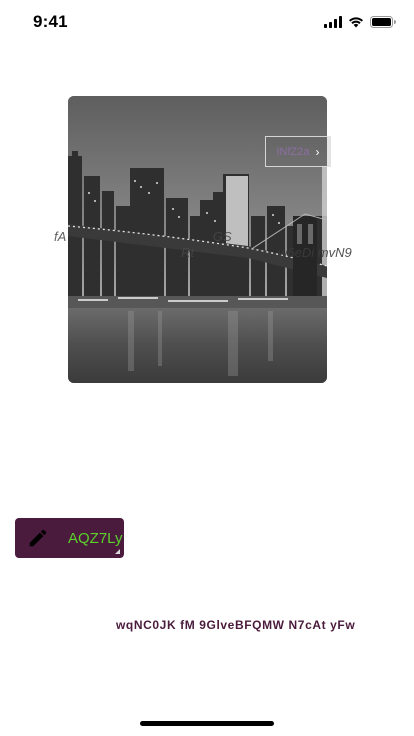 The image size is (414, 736). What do you see at coordinates (166, 244) in the screenshot?
I see `overlay-text-left: fA GS Rt` at bounding box center [166, 244].